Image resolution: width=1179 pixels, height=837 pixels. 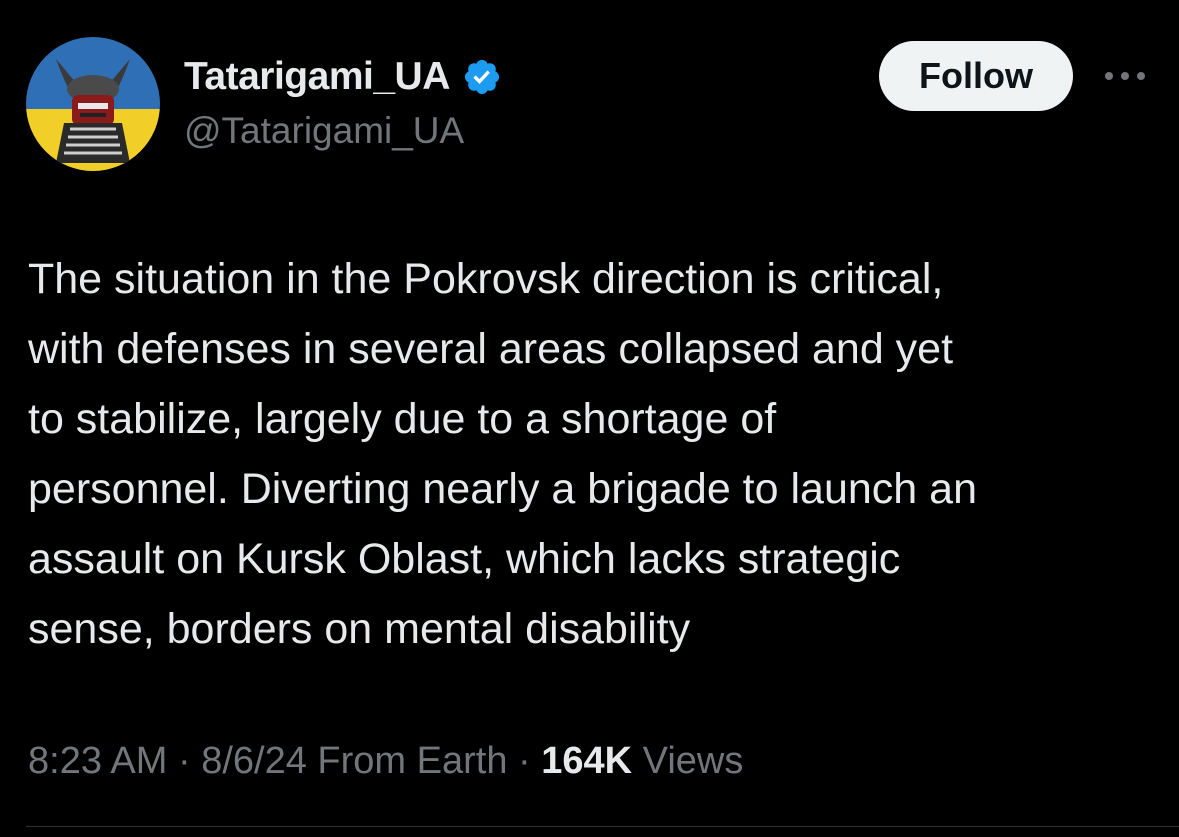 I want to click on follow-button: Follow, so click(x=976, y=76).